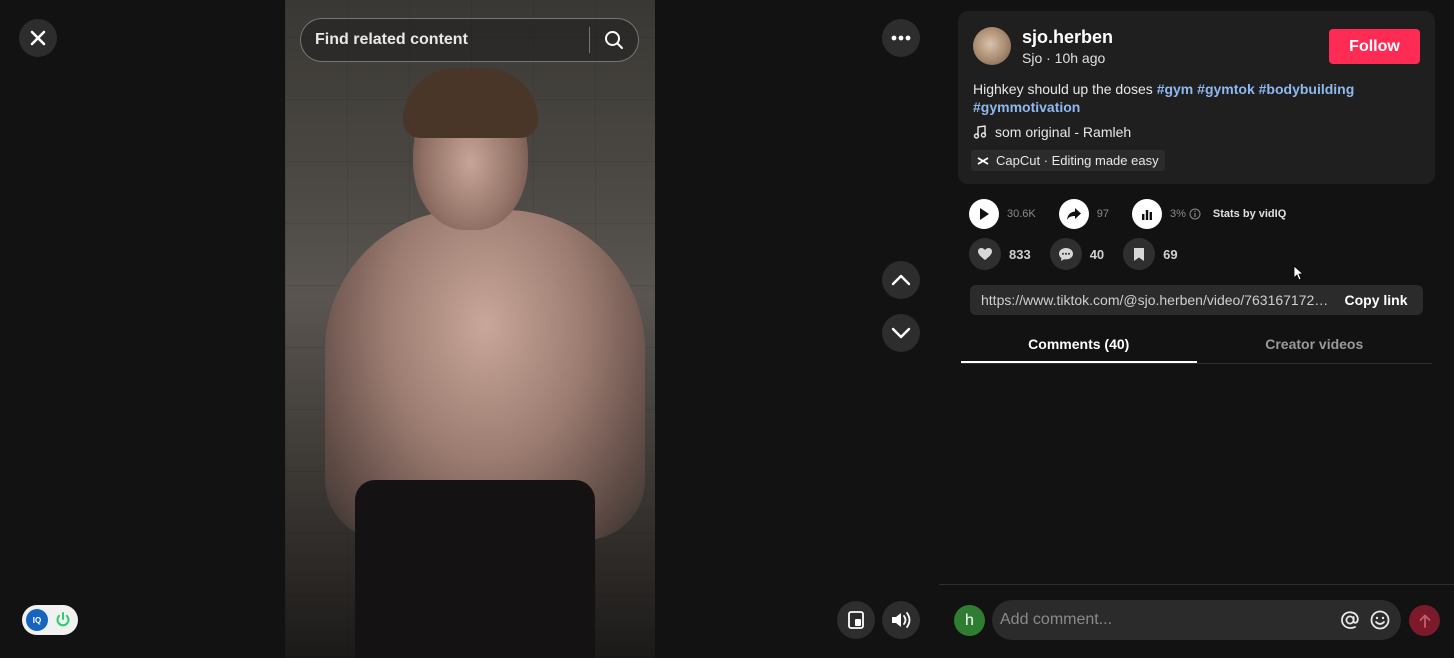  I want to click on save-button, so click(1139, 254).